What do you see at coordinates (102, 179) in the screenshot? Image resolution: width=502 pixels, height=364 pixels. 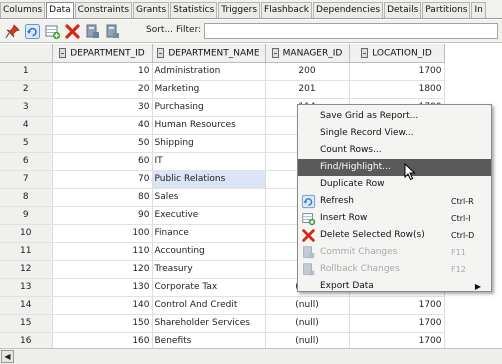 I see `department-id-cell: 70` at bounding box center [102, 179].